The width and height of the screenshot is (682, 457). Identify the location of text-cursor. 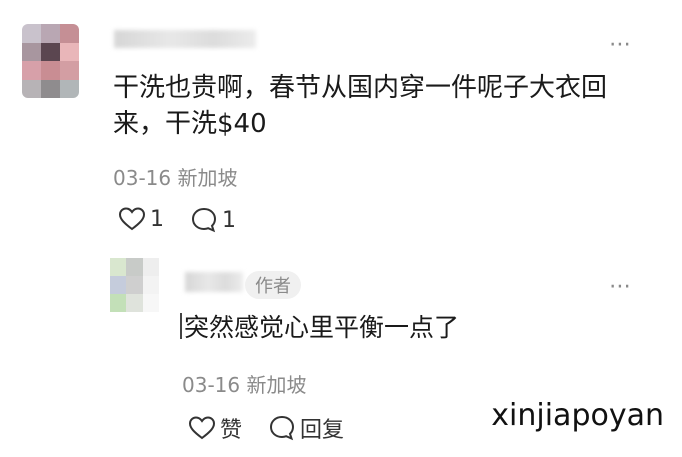
(181, 326).